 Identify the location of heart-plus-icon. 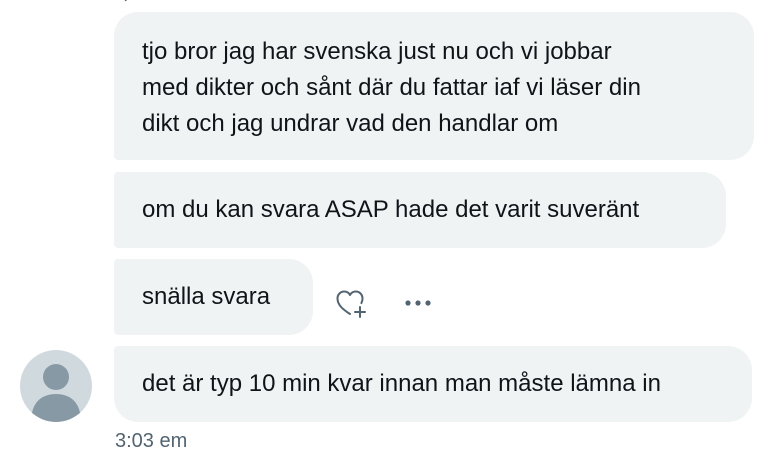
(351, 304).